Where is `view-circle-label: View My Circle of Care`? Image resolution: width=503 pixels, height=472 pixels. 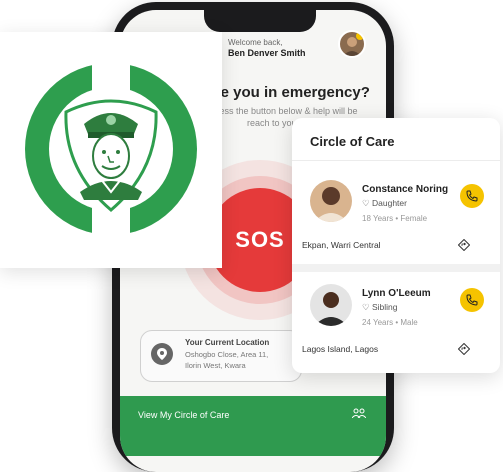 view-circle-label: View My Circle of Care is located at coordinates (184, 415).